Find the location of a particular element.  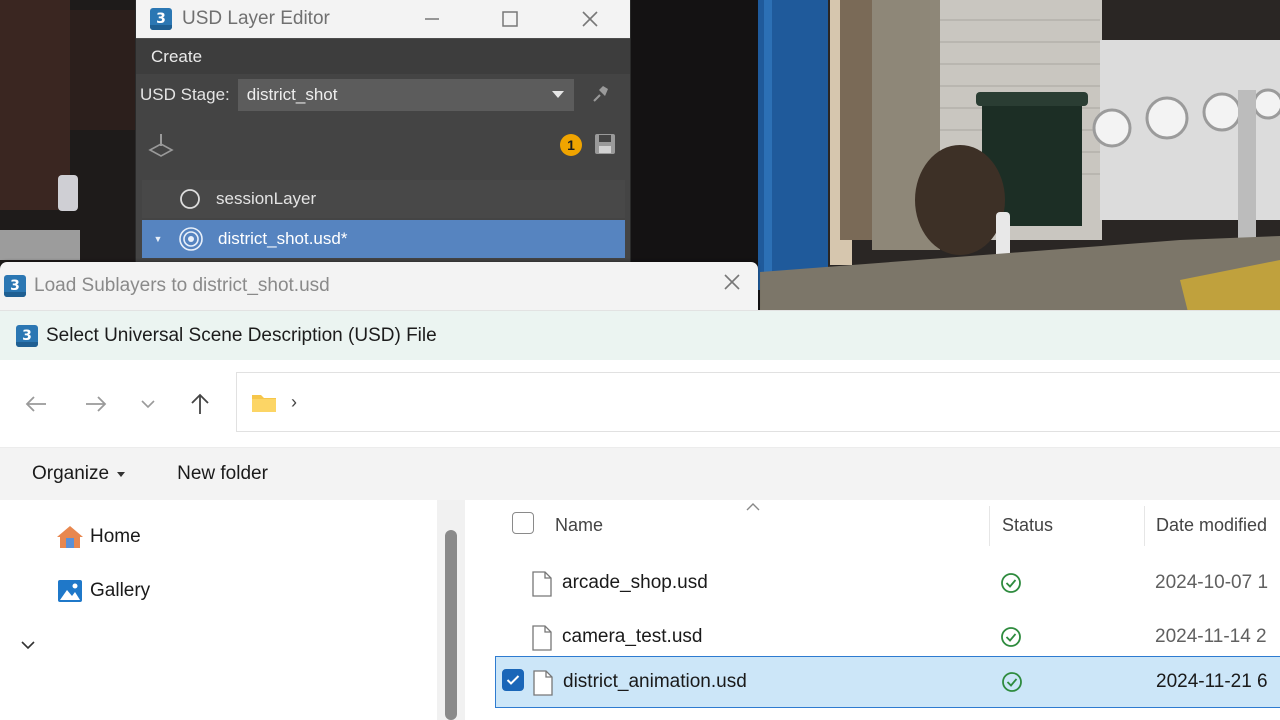

scrollbar-thumb is located at coordinates (451, 625).